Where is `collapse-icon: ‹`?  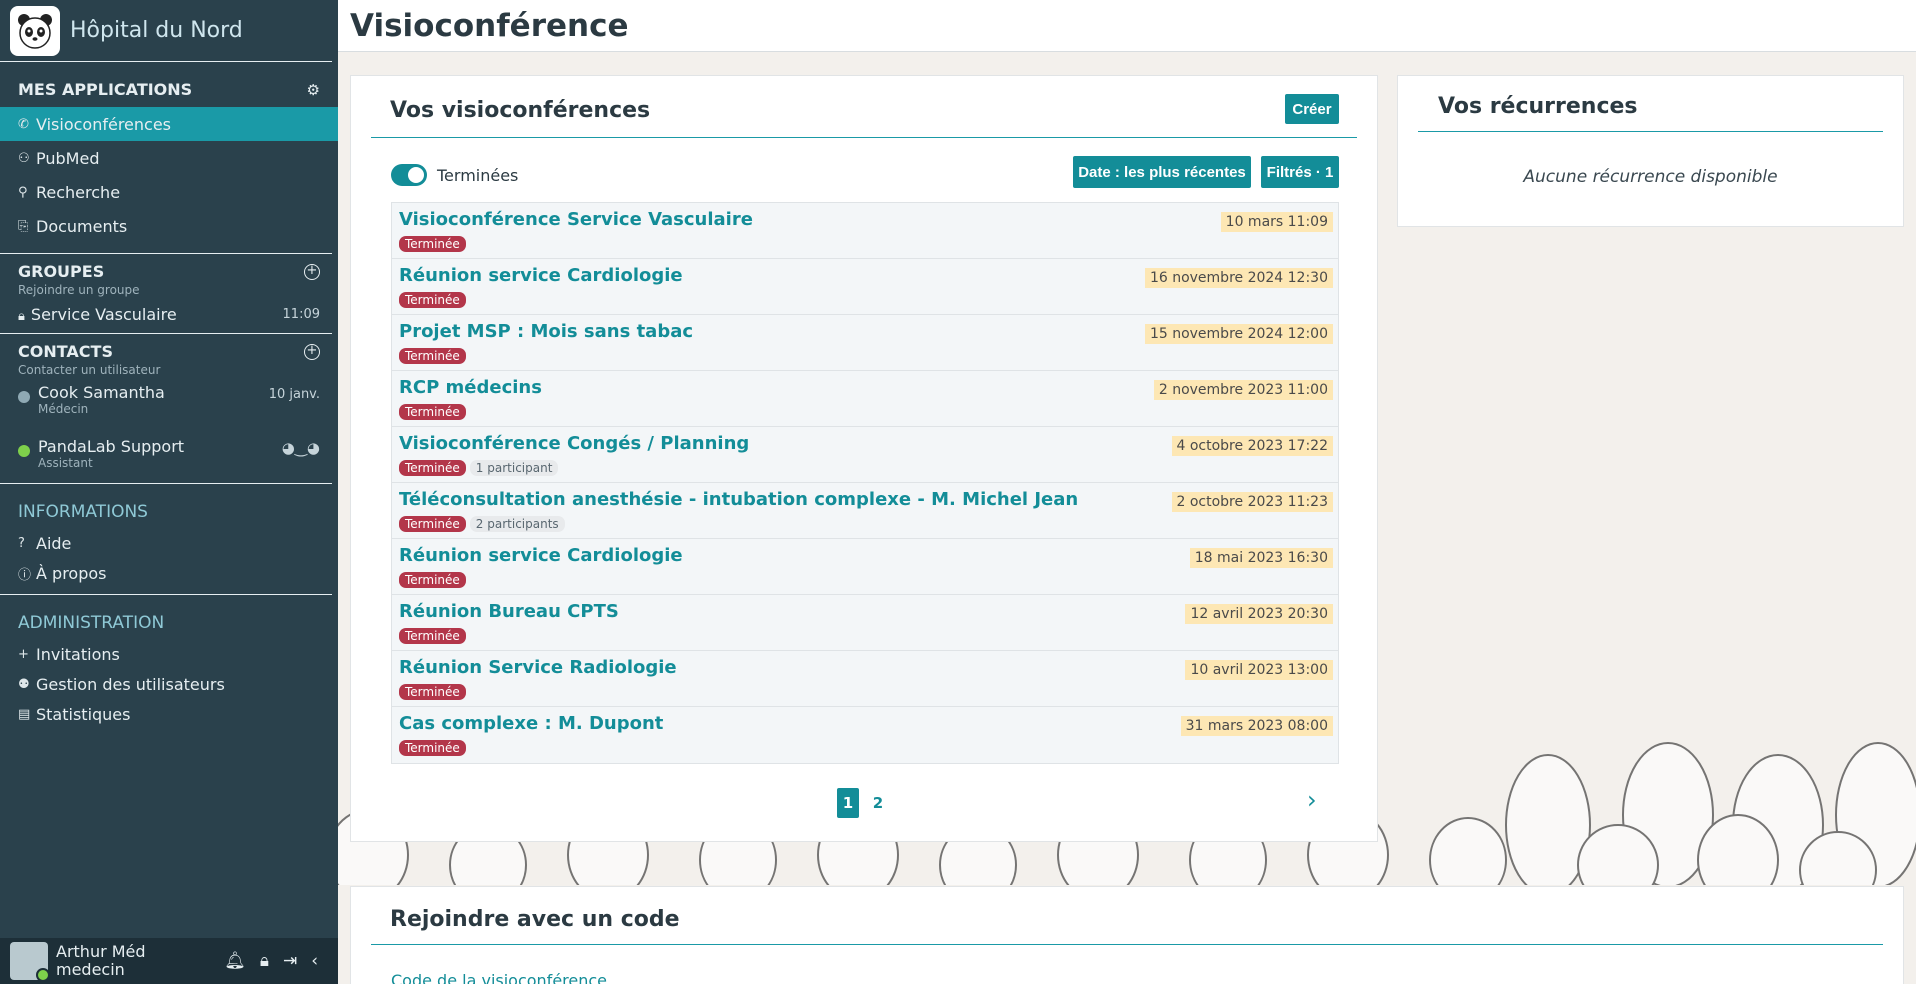
collapse-icon: ‹ is located at coordinates (314, 961).